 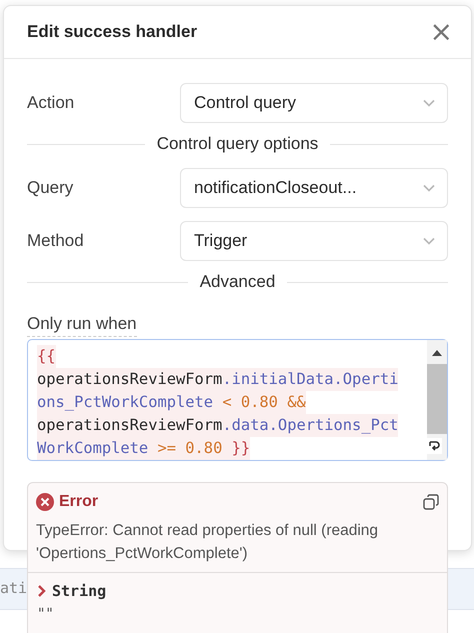 What do you see at coordinates (50, 188) in the screenshot?
I see `field-label: Query` at bounding box center [50, 188].